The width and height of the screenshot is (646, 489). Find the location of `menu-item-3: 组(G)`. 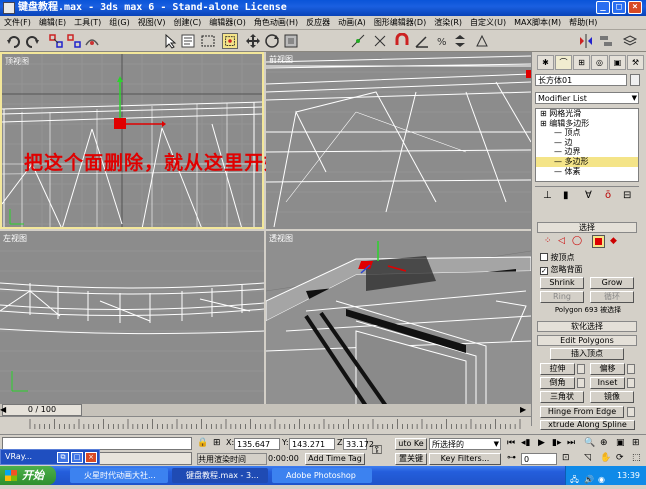

menu-item-3: 组(G) is located at coordinates (119, 23).